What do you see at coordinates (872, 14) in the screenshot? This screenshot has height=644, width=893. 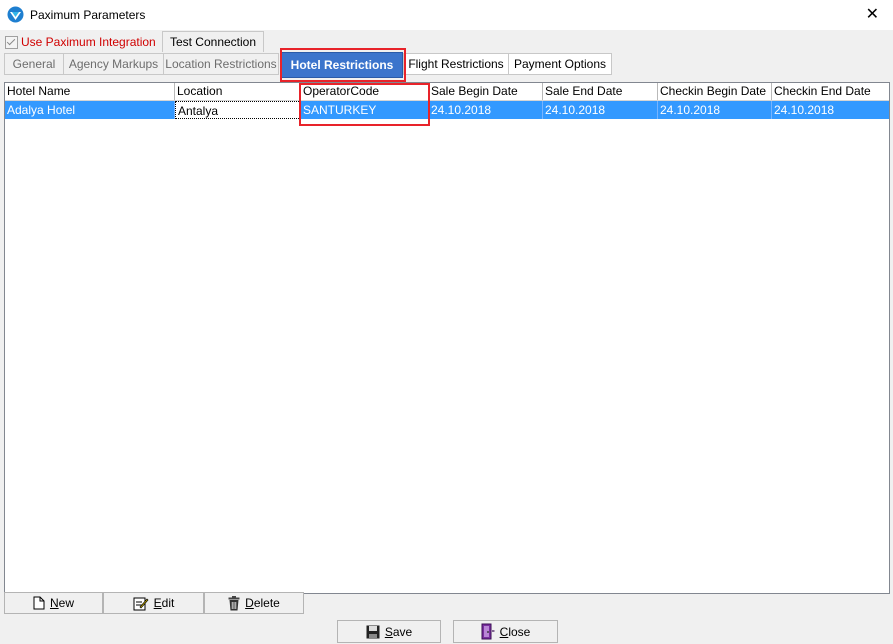 I see `close-window-icon: ✕` at bounding box center [872, 14].